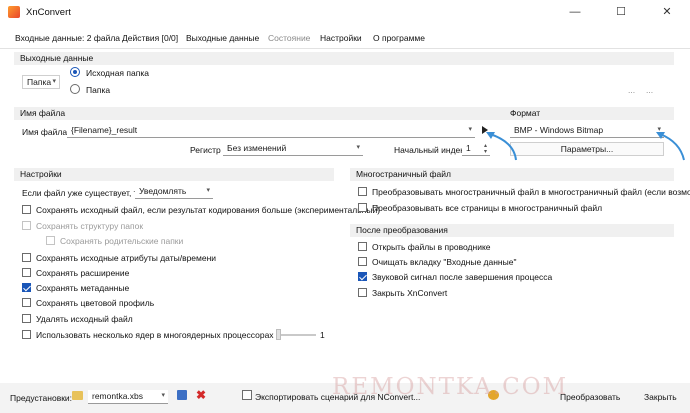 The image size is (690, 413). What do you see at coordinates (512, 230) in the screenshot?
I see `after-group-header: После преобразования` at bounding box center [512, 230].